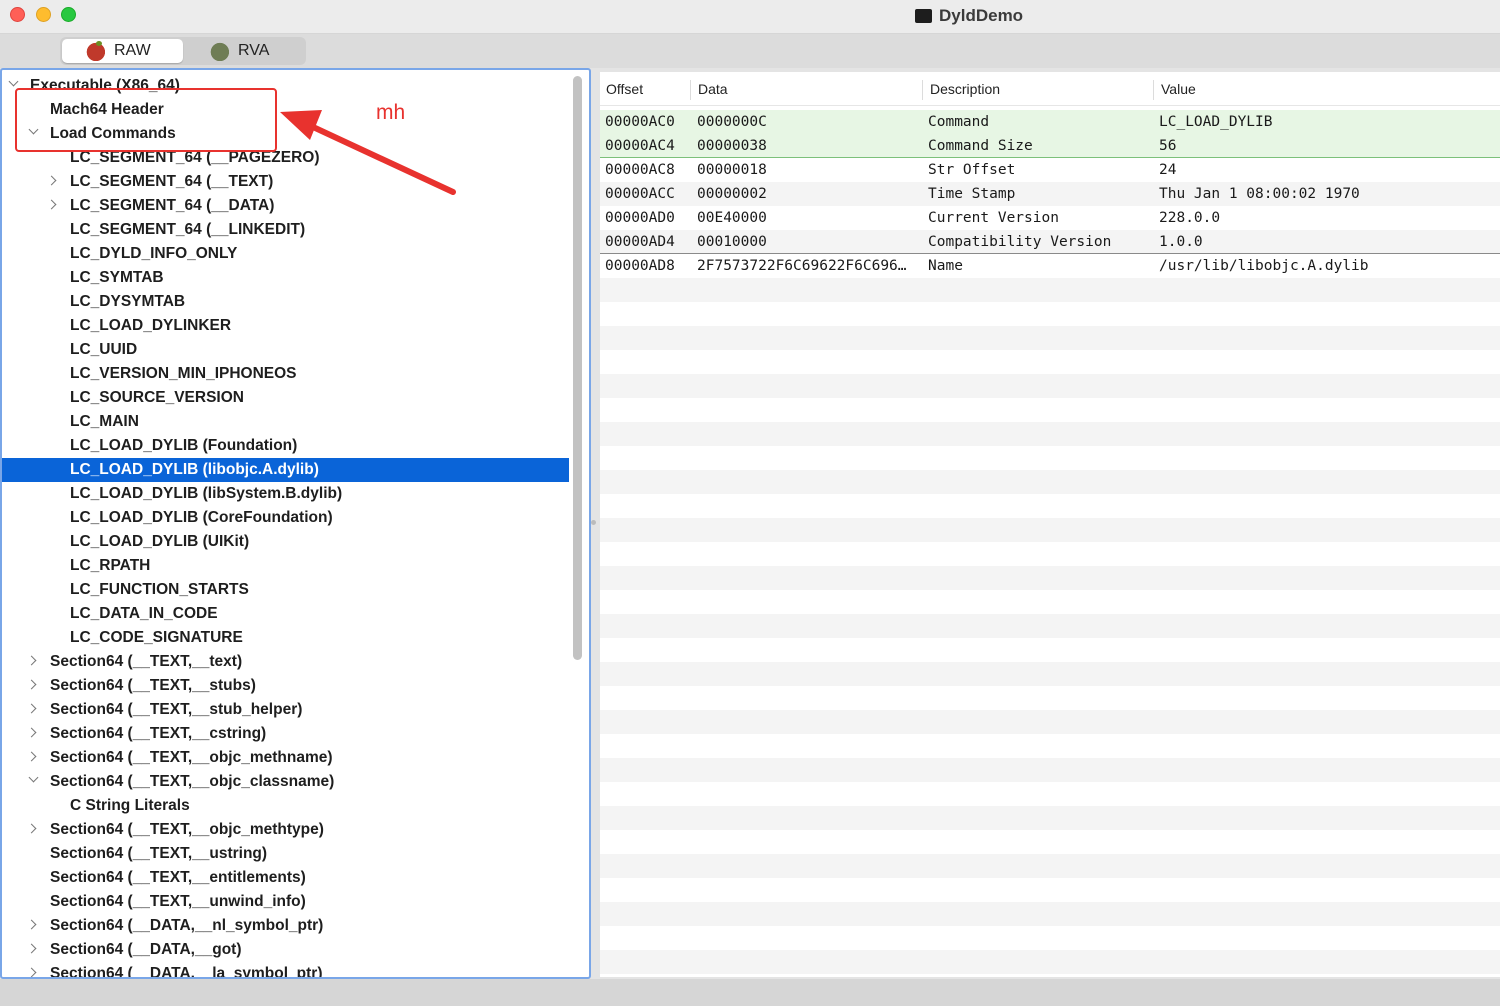  Describe the element at coordinates (1050, 122) in the screenshot. I see `table-row: 00000AC0 0000000C Command LC_LOAD_DYLIB` at that location.